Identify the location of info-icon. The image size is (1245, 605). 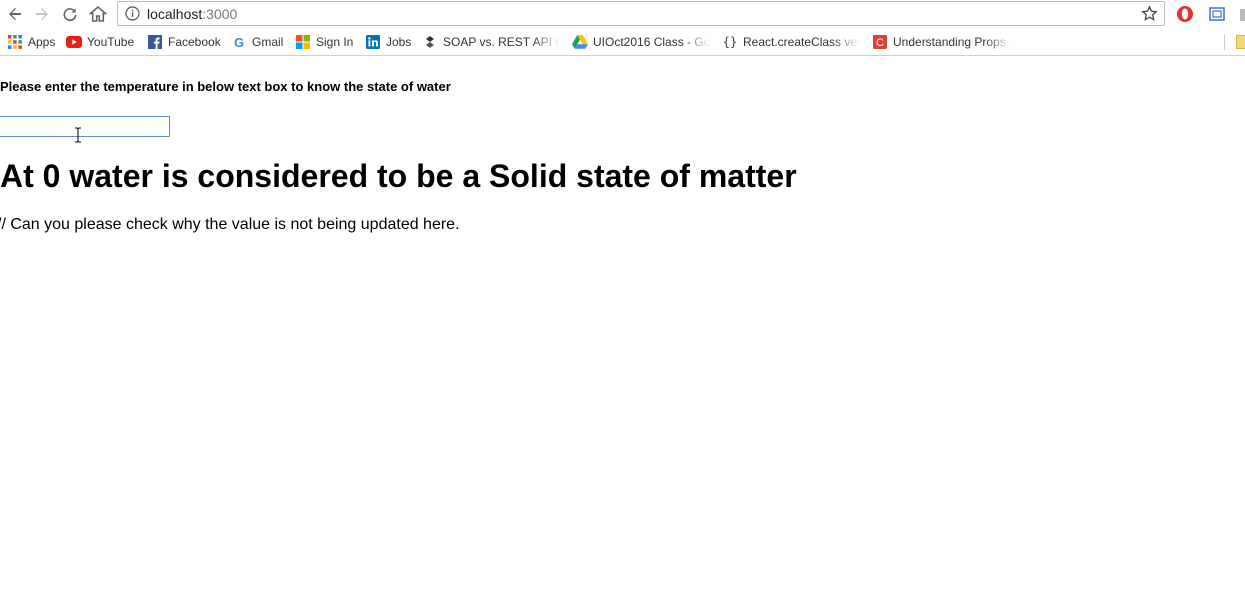
(132, 13).